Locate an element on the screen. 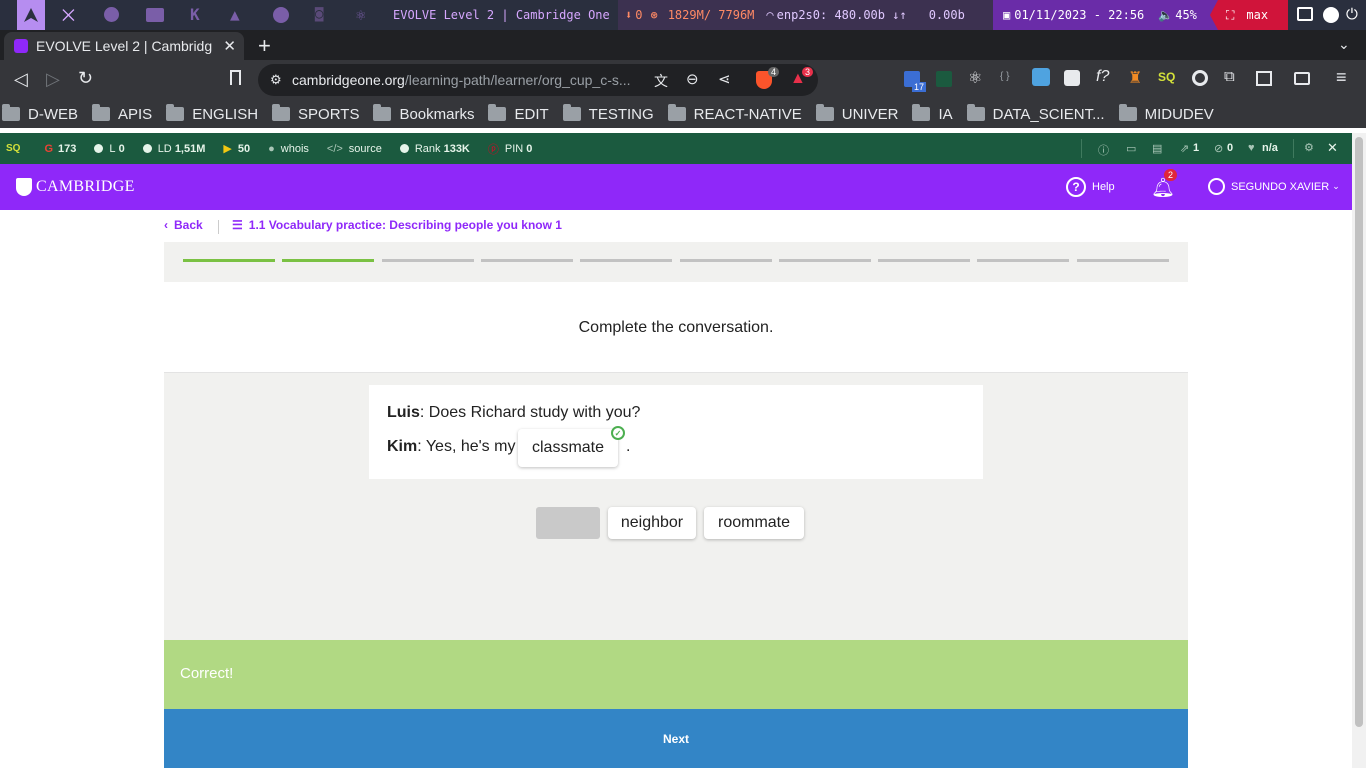 The width and height of the screenshot is (1366, 768). monitor-icon: ▭ is located at coordinates (1131, 148).